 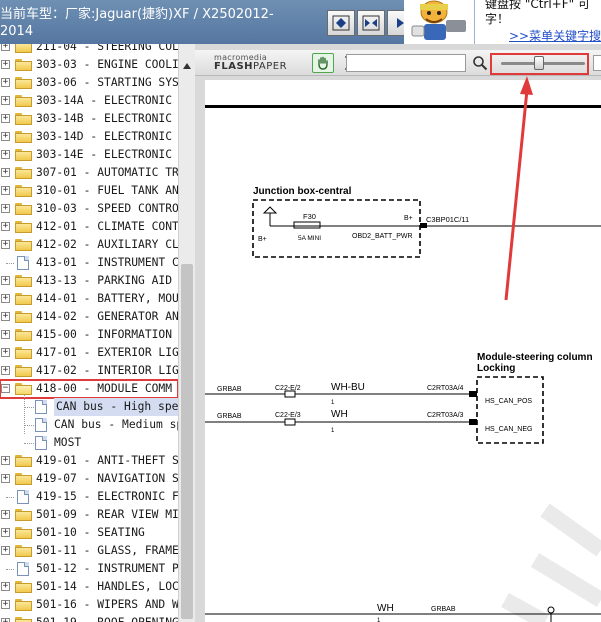 What do you see at coordinates (89, 479) in the screenshot?
I see `tree-item: +419-07 - NAVIGATION S` at bounding box center [89, 479].